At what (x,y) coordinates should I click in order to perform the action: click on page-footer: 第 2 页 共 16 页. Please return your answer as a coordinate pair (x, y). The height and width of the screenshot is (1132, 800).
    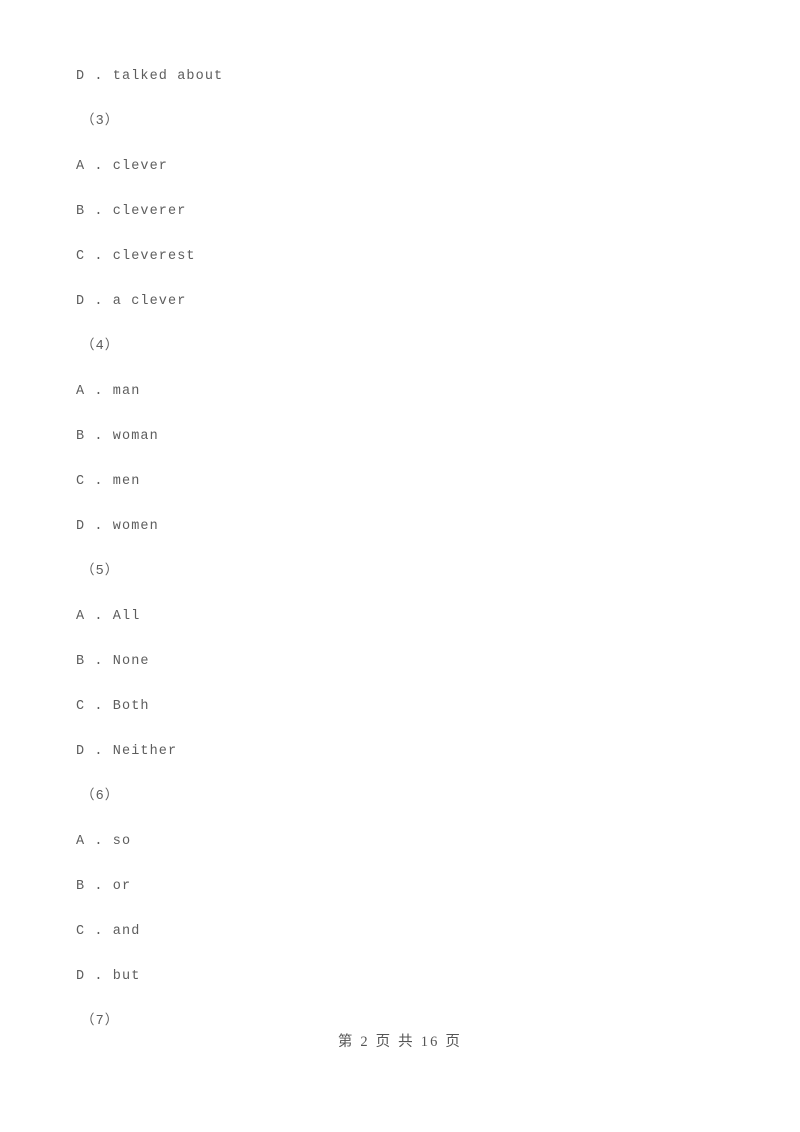
    Looking at the image, I should click on (400, 1042).